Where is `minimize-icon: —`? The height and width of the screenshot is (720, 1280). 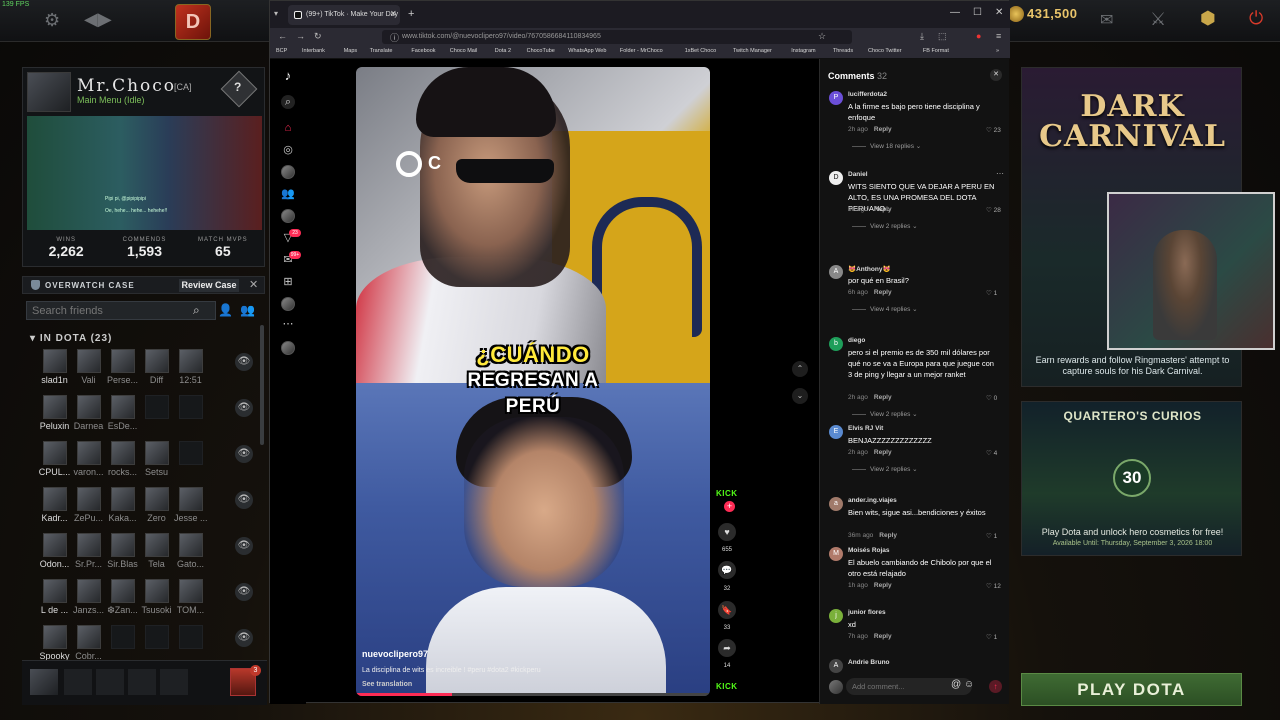 minimize-icon: — is located at coordinates (955, 12).